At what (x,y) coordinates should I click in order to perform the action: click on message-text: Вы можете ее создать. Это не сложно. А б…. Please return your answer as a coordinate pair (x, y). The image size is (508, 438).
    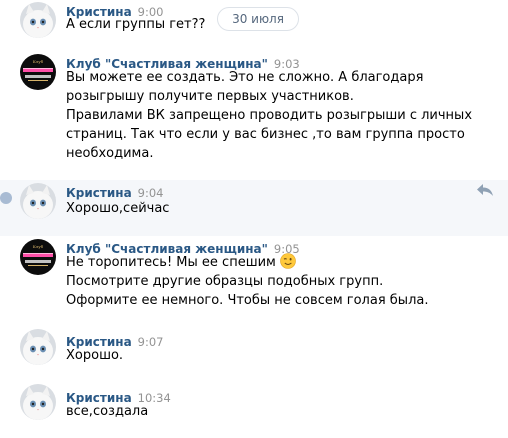
    Looking at the image, I should click on (245, 77).